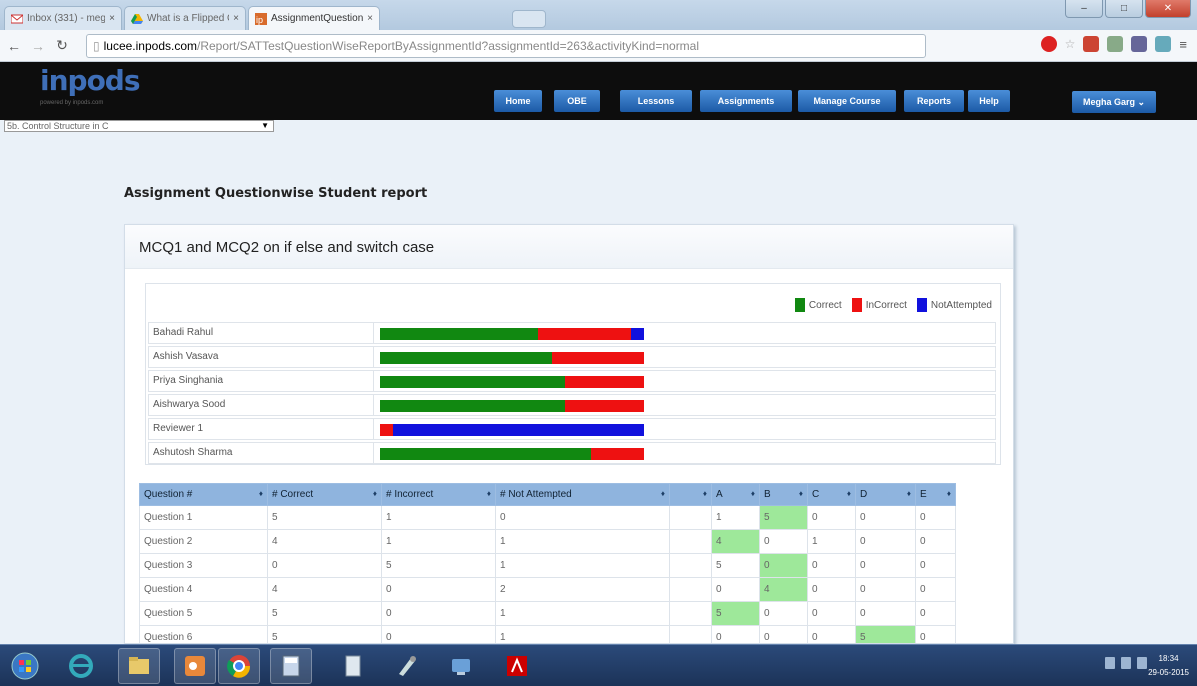 This screenshot has width=1197, height=686. Describe the element at coordinates (831, 494) in the screenshot. I see `column-header: C ♦` at that location.